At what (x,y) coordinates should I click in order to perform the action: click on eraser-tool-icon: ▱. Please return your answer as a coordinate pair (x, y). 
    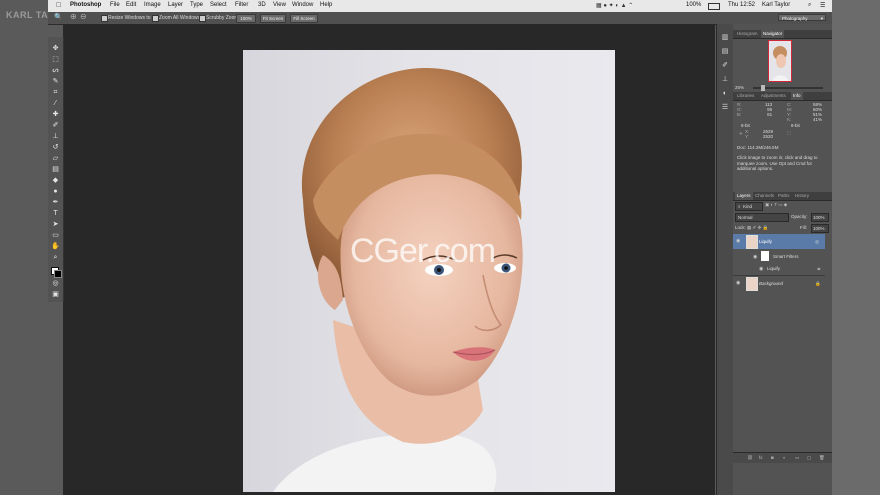
    Looking at the image, I should click on (55, 159).